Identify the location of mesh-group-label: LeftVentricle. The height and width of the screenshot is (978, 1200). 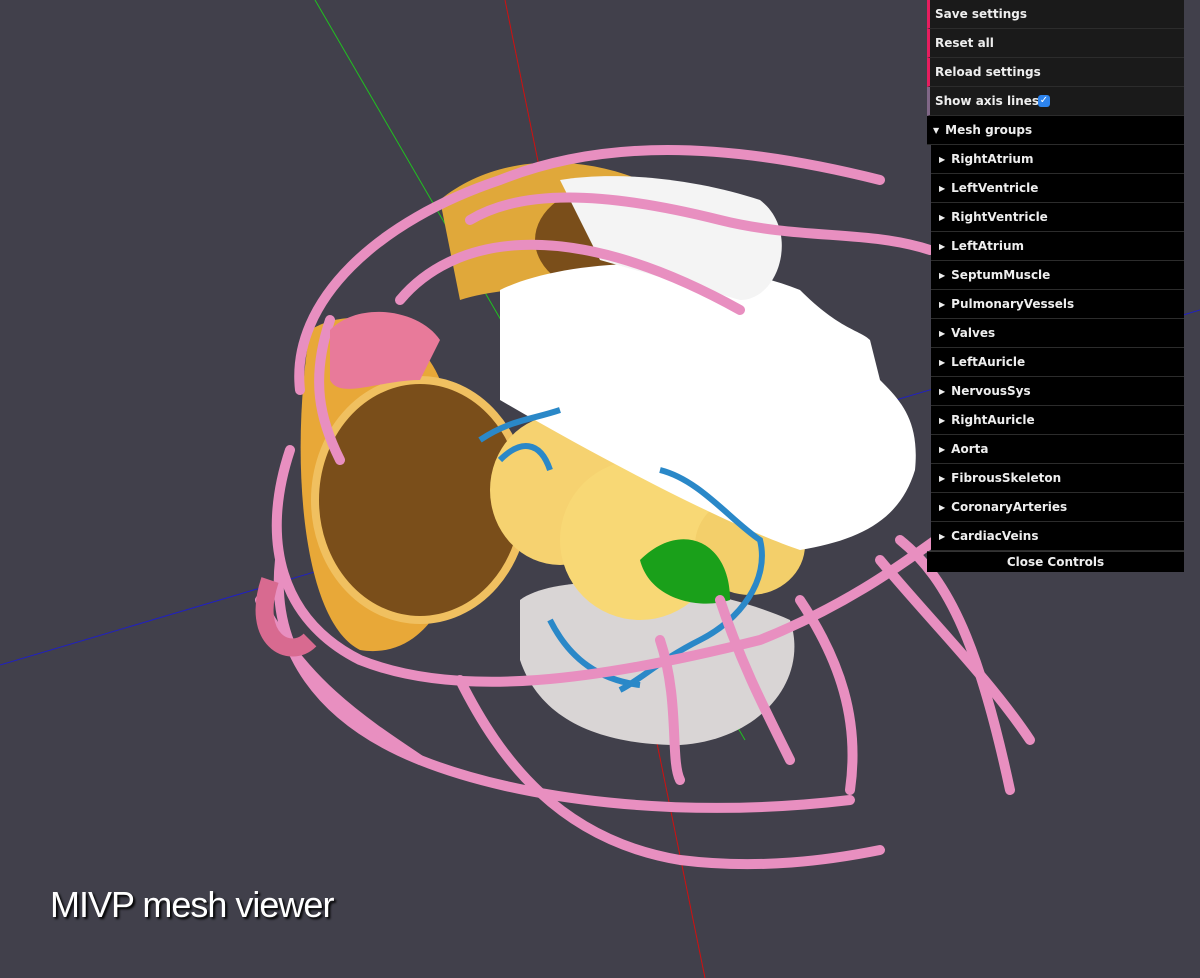
(995, 188).